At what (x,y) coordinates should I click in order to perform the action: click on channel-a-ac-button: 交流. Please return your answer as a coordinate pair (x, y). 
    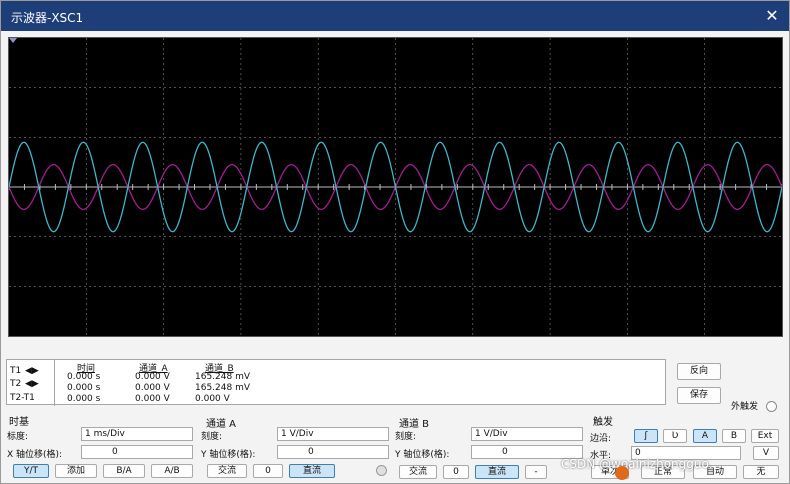
    Looking at the image, I should click on (227, 471).